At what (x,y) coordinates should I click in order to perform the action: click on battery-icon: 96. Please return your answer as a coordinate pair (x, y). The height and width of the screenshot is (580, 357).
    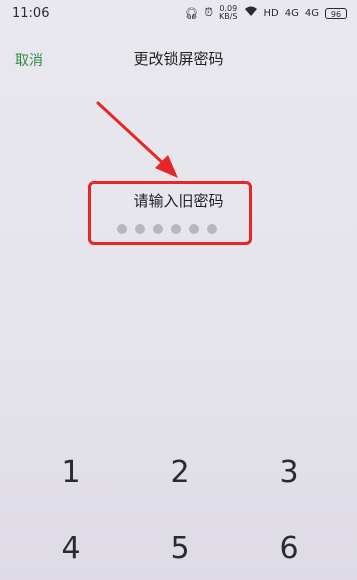
    Looking at the image, I should click on (336, 13).